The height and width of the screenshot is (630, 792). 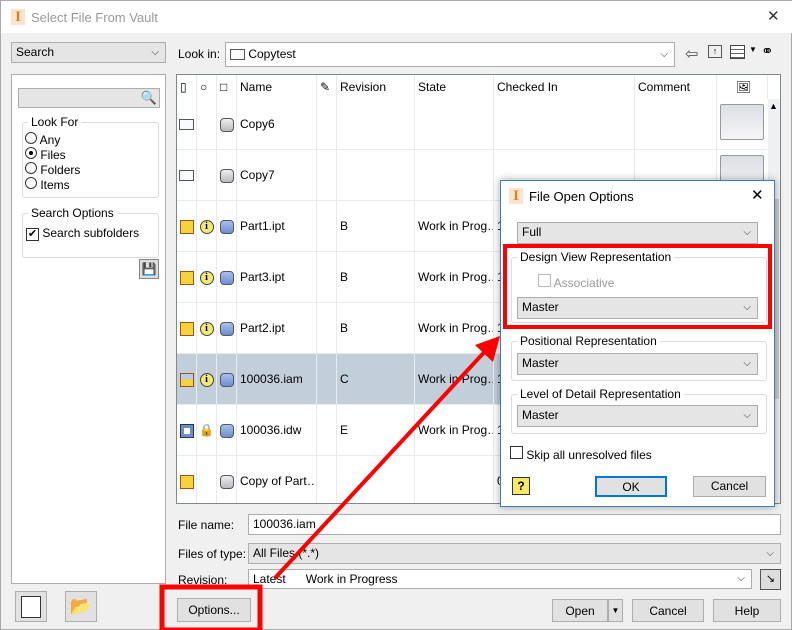 What do you see at coordinates (637, 286) in the screenshot?
I see `highlight-box-design-view` at bounding box center [637, 286].